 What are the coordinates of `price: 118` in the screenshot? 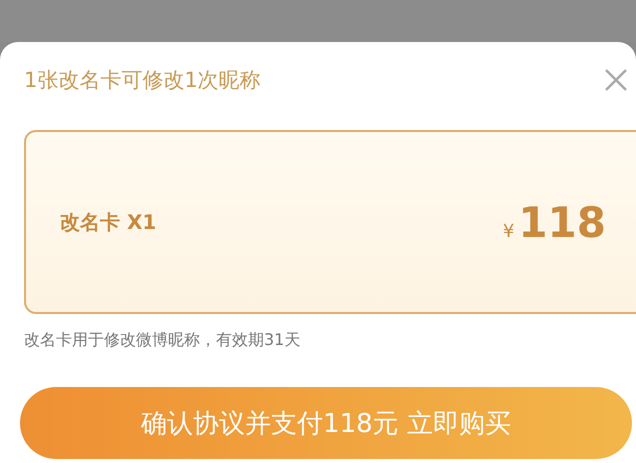 It's located at (562, 222).